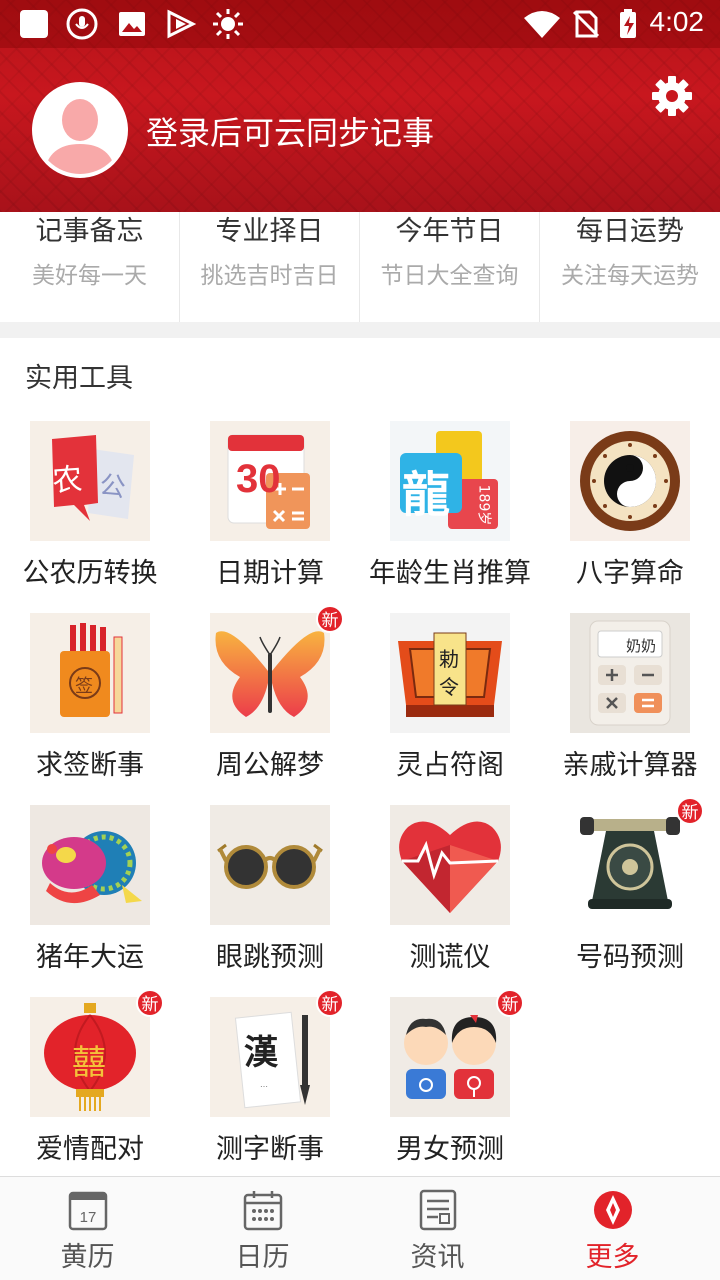 The image size is (720, 1280). Describe the element at coordinates (67, 480) in the screenshot. I see `lunar-glyph: 农` at that location.